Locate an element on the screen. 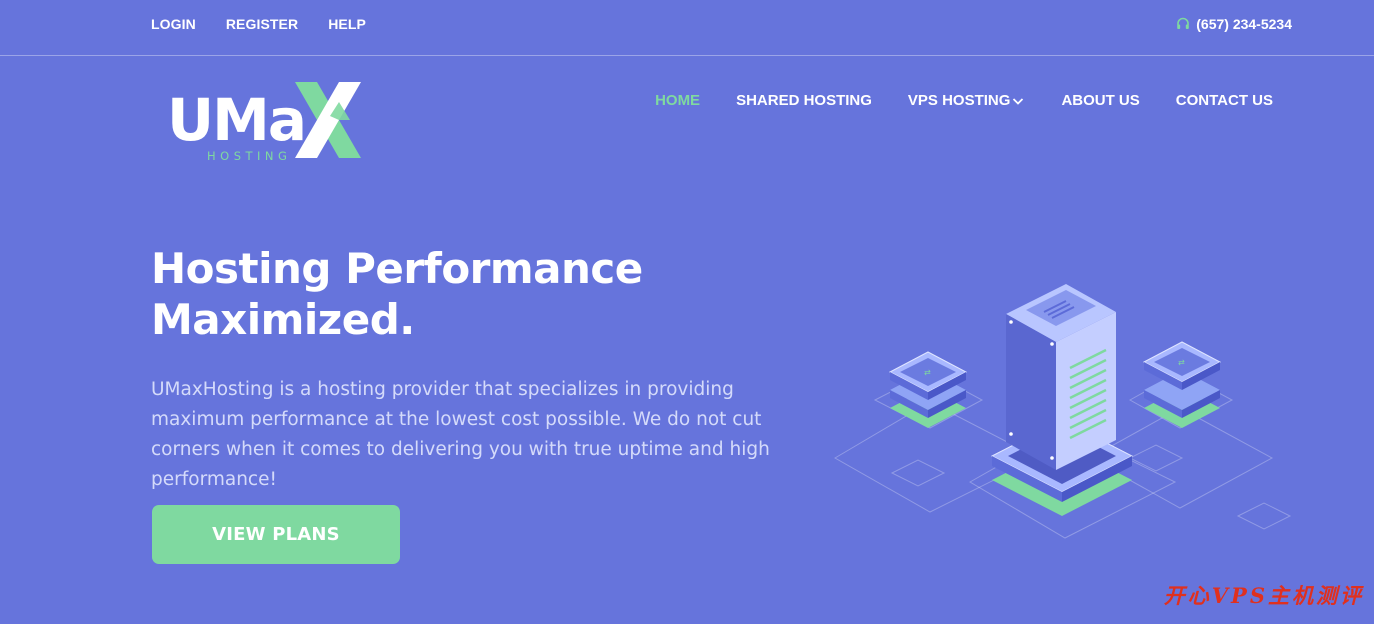  top-bar: LOGIN REGISTER HELP (657) 234-5234 is located at coordinates (687, 28).